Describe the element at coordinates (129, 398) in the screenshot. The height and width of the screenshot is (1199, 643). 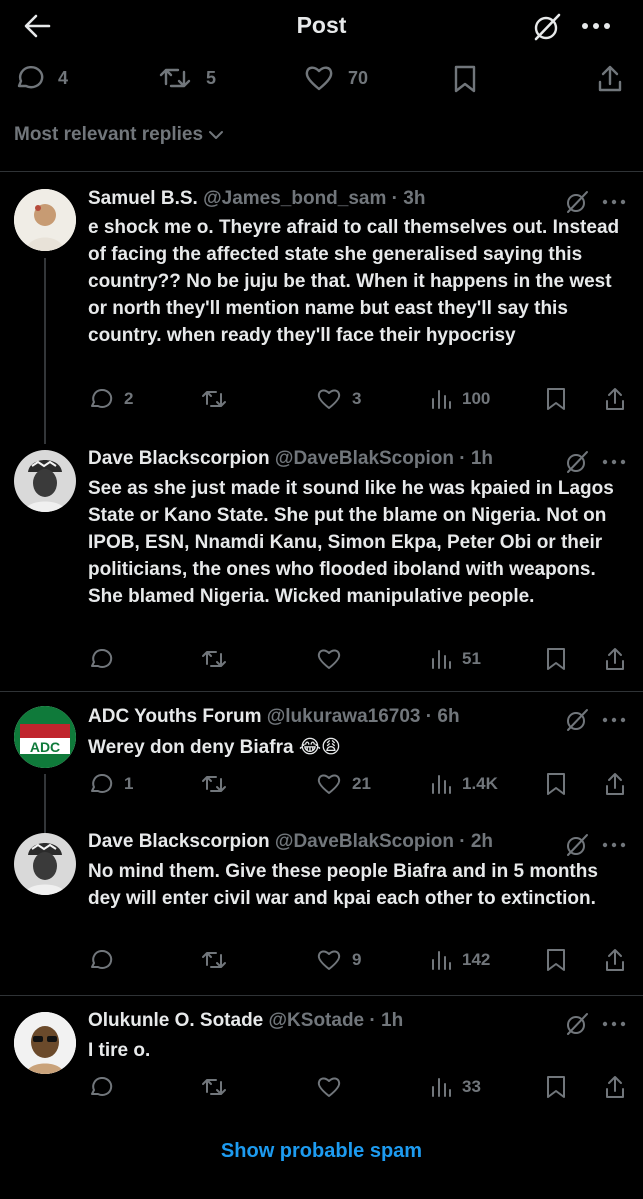
I see `reply-count: 2` at that location.